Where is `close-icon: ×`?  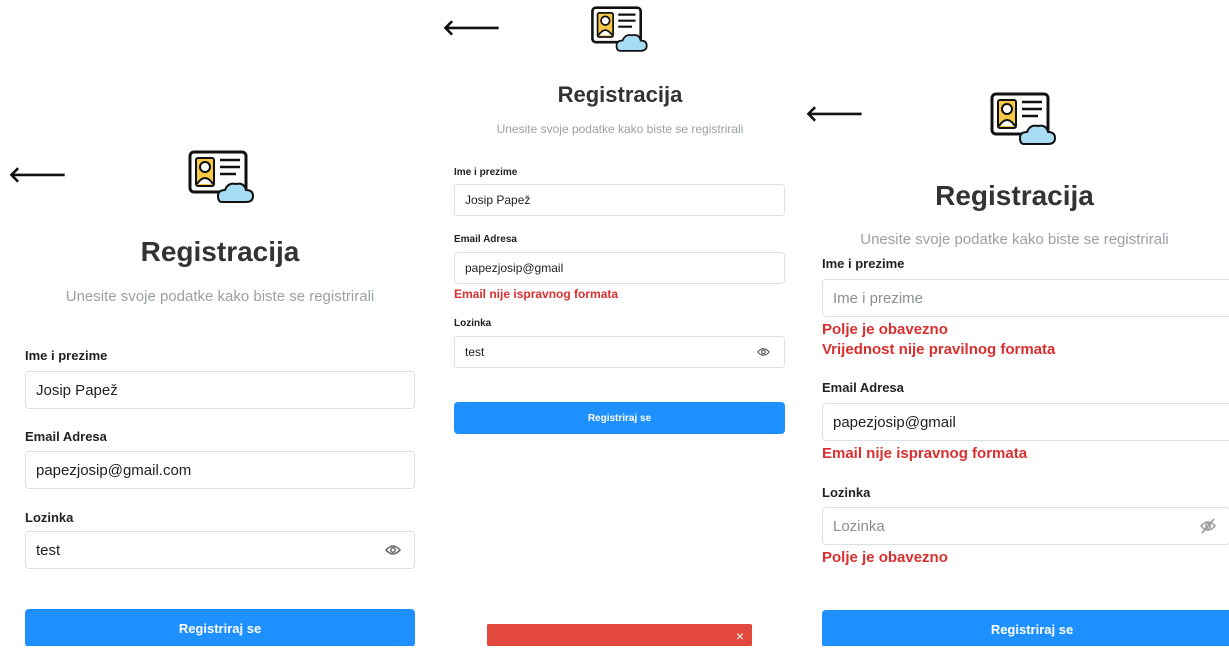 close-icon: × is located at coordinates (740, 636).